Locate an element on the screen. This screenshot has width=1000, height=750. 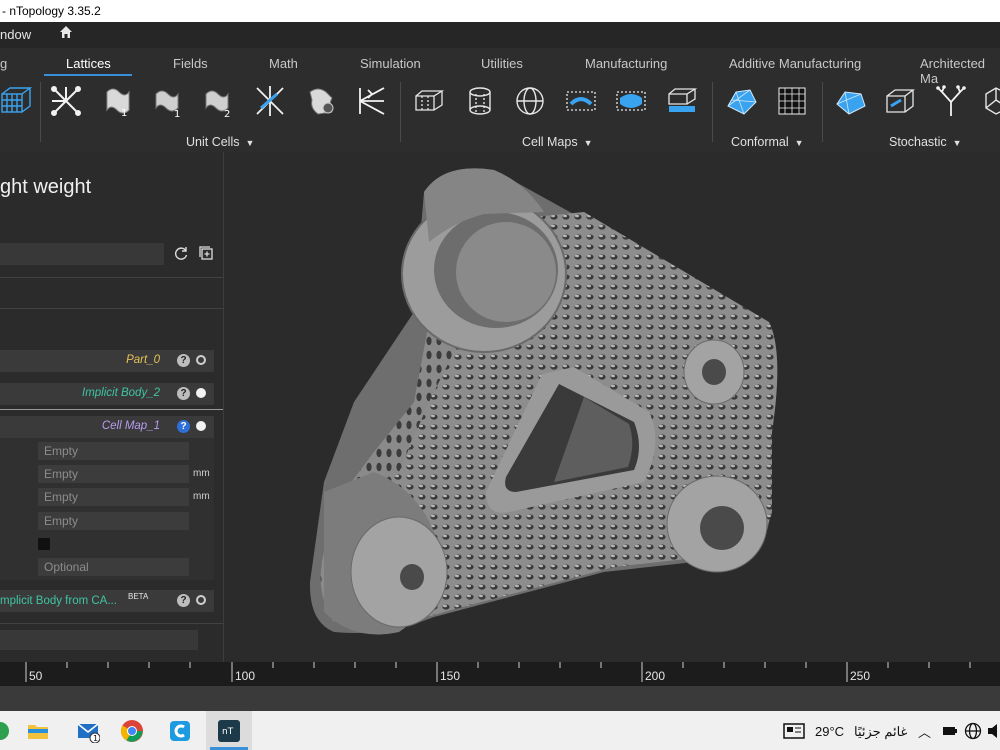
gyroid-icon: 1 is located at coordinates (118, 101).